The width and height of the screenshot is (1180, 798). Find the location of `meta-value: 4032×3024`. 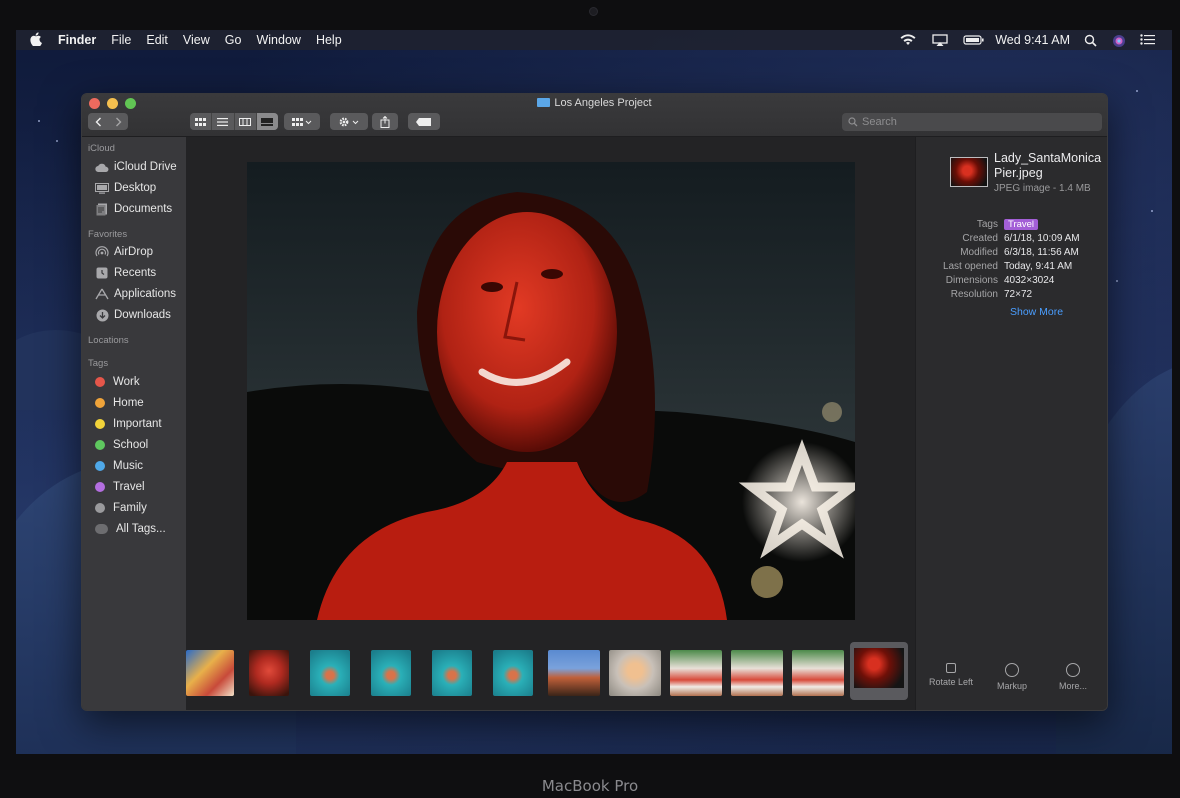

meta-value: 4032×3024 is located at coordinates (1029, 280).